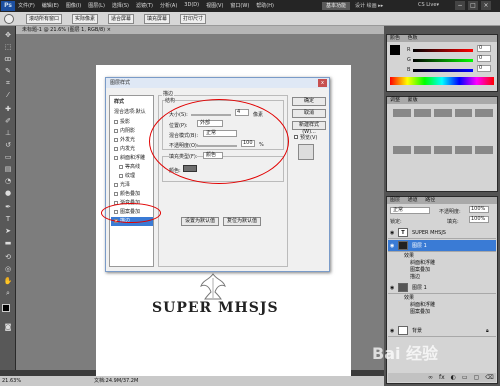 This screenshot has height=386, width=500. Describe the element at coordinates (8, 133) in the screenshot. I see `stamp-tool-icon: ⊥` at that location.